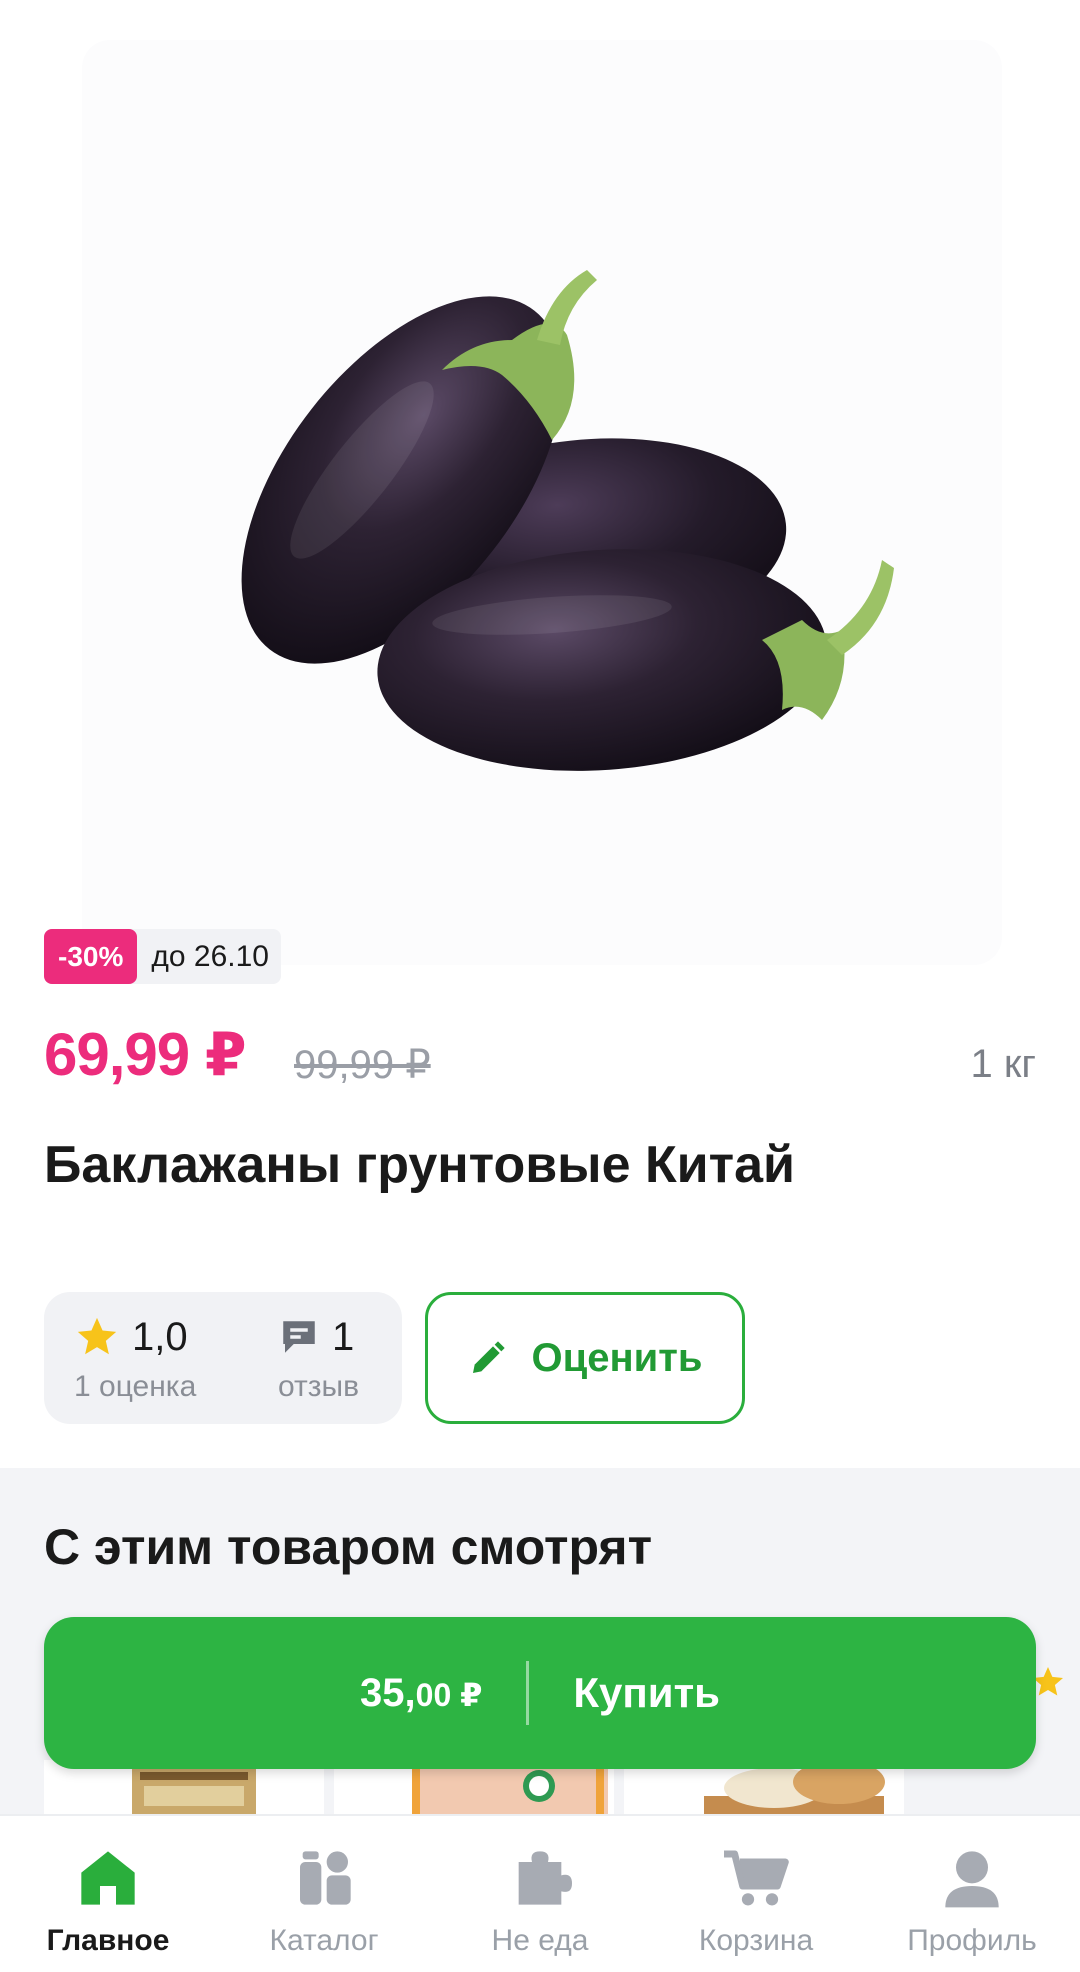 Image resolution: width=1080 pixels, height=1972 pixels. What do you see at coordinates (324, 1940) in the screenshot?
I see `tab-label: Каталог` at bounding box center [324, 1940].